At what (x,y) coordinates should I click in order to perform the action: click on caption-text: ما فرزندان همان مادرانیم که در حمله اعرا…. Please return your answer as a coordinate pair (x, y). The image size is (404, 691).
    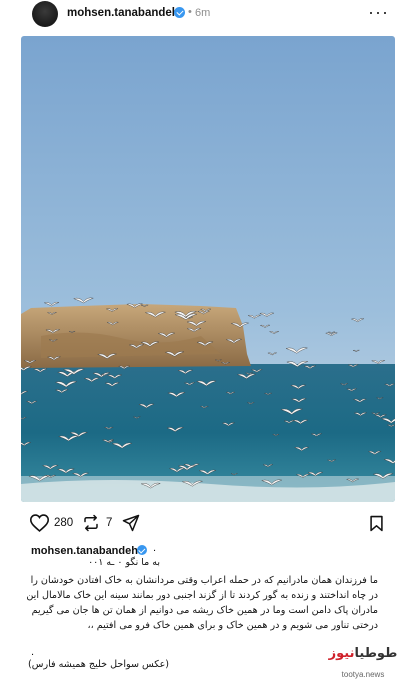
    Looking at the image, I should click on (202, 603).